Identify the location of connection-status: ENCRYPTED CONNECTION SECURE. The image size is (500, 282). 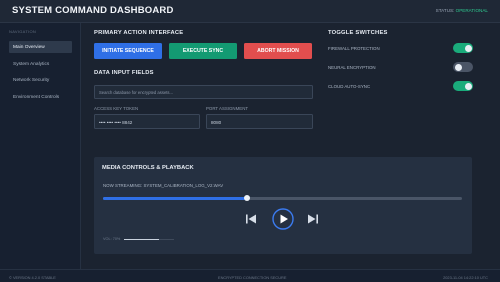
(252, 277).